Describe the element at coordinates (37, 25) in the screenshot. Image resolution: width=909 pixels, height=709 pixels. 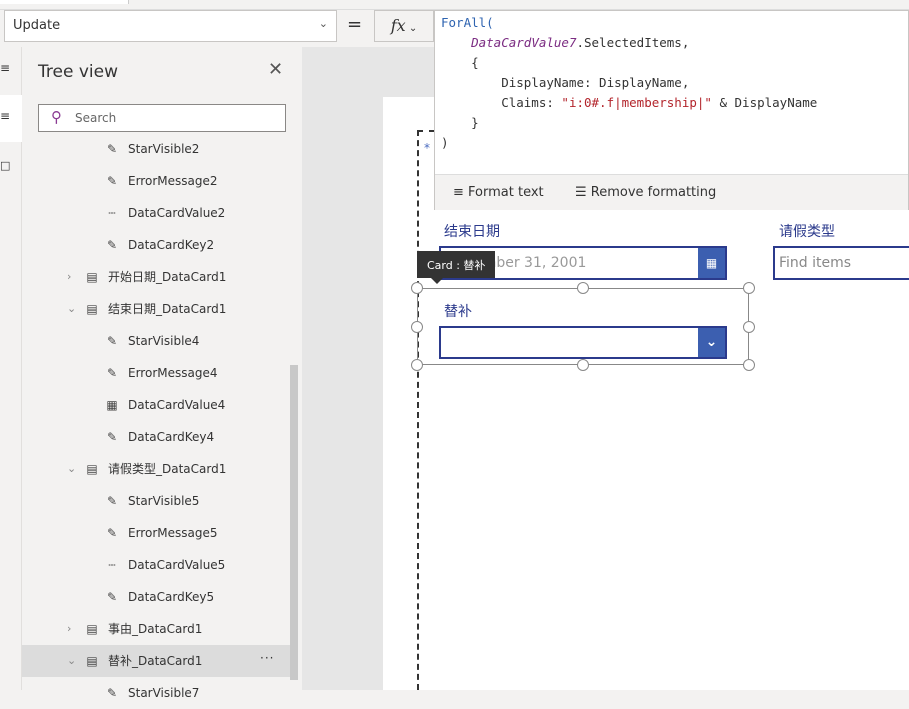
I see `property-value: Update` at that location.